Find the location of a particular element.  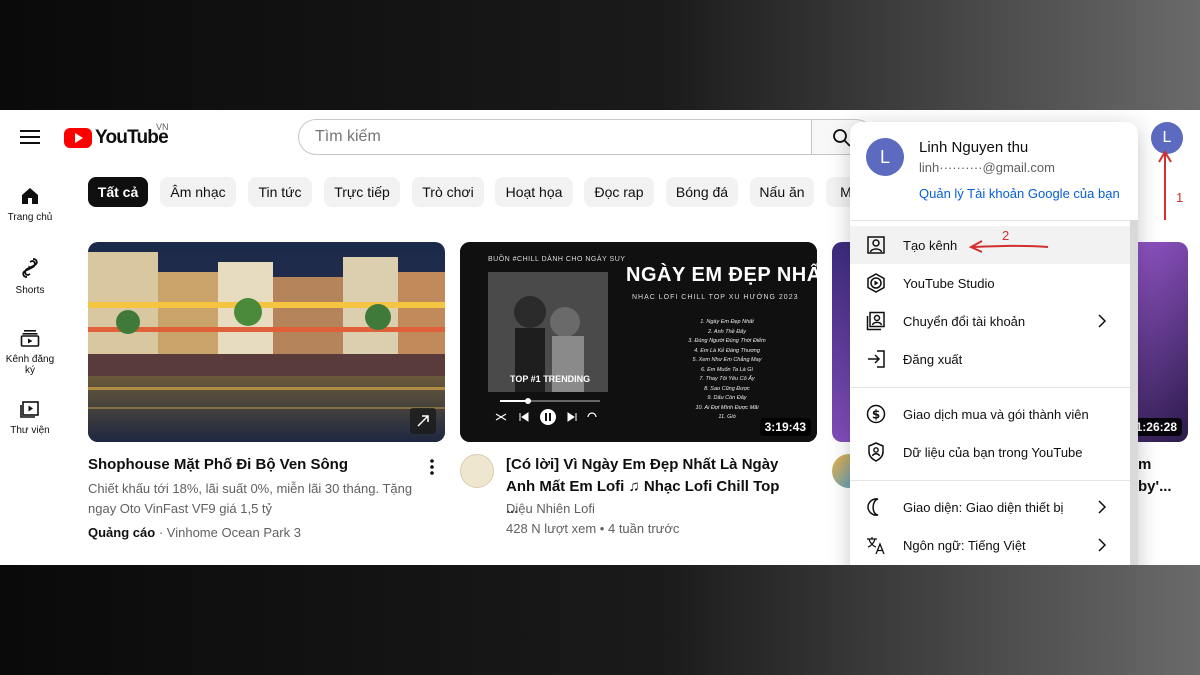

search-input: Tìm kiếm is located at coordinates (555, 137).